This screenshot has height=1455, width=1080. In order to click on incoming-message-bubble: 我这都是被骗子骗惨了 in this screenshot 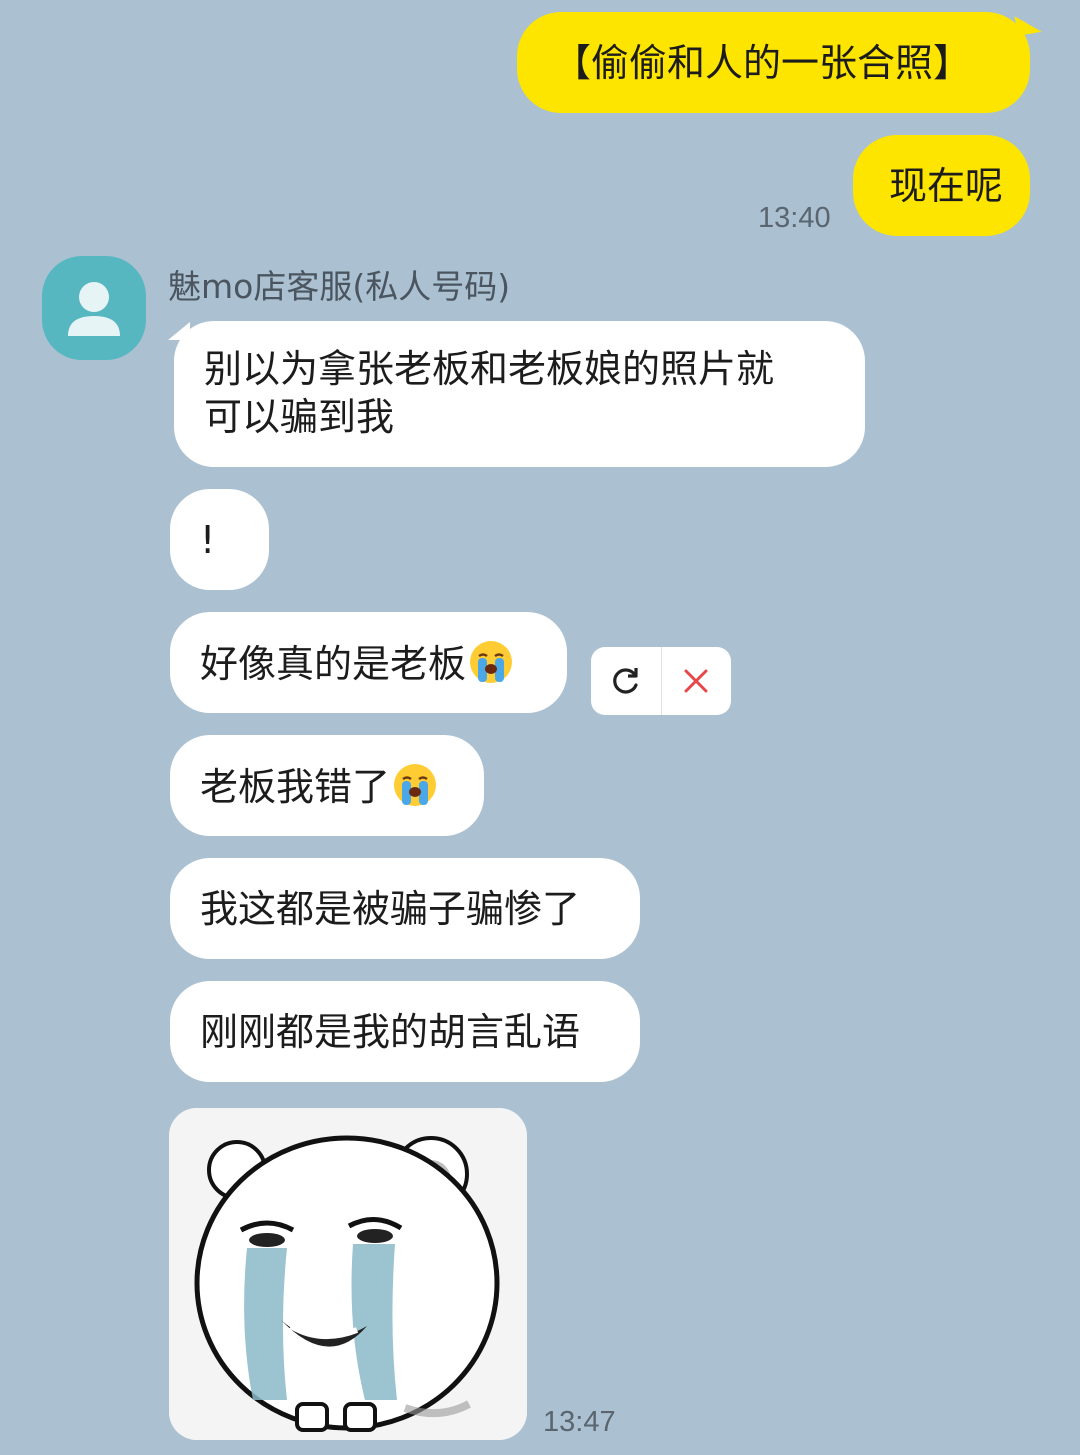, I will do `click(405, 908)`.